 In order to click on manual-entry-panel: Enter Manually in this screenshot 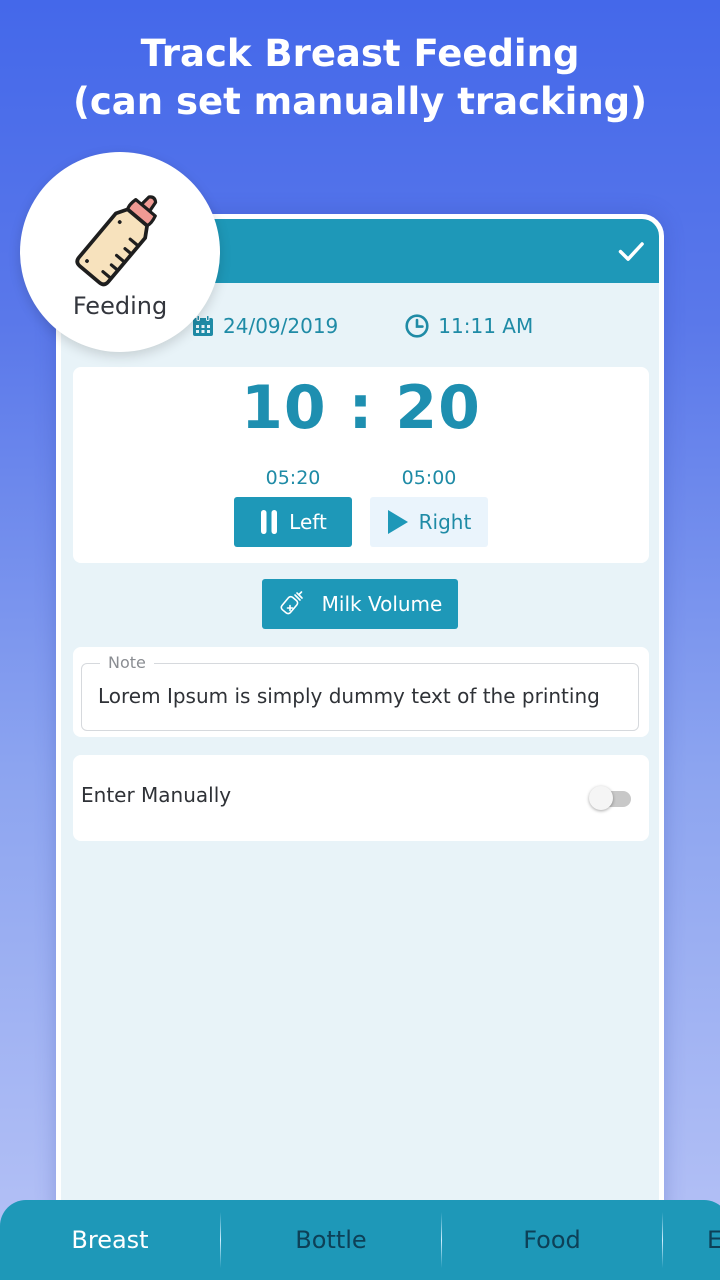, I will do `click(361, 798)`.